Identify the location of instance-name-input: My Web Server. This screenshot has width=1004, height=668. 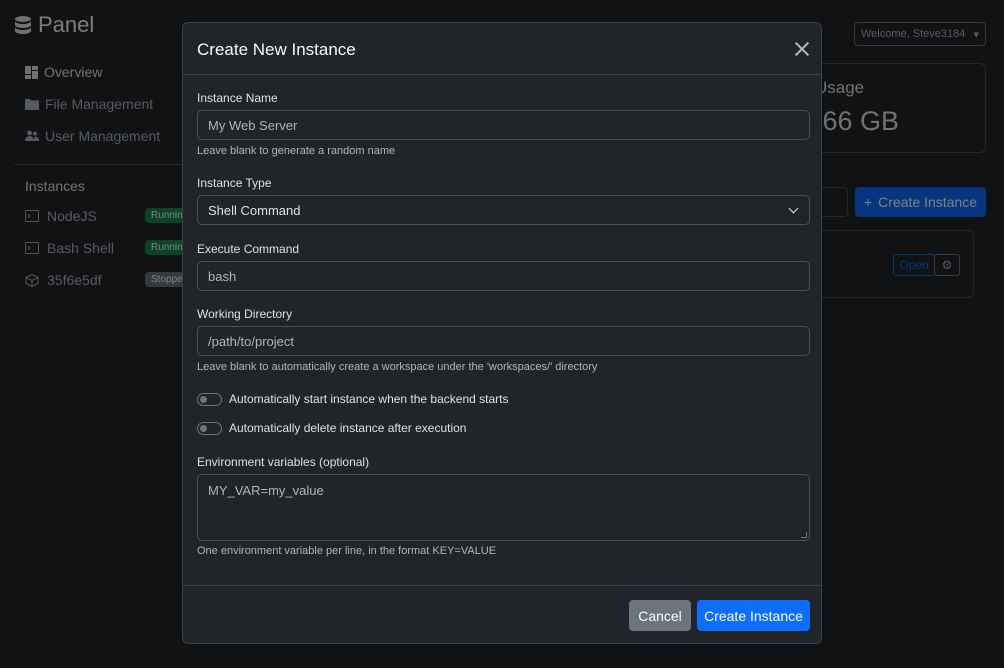
(503, 125).